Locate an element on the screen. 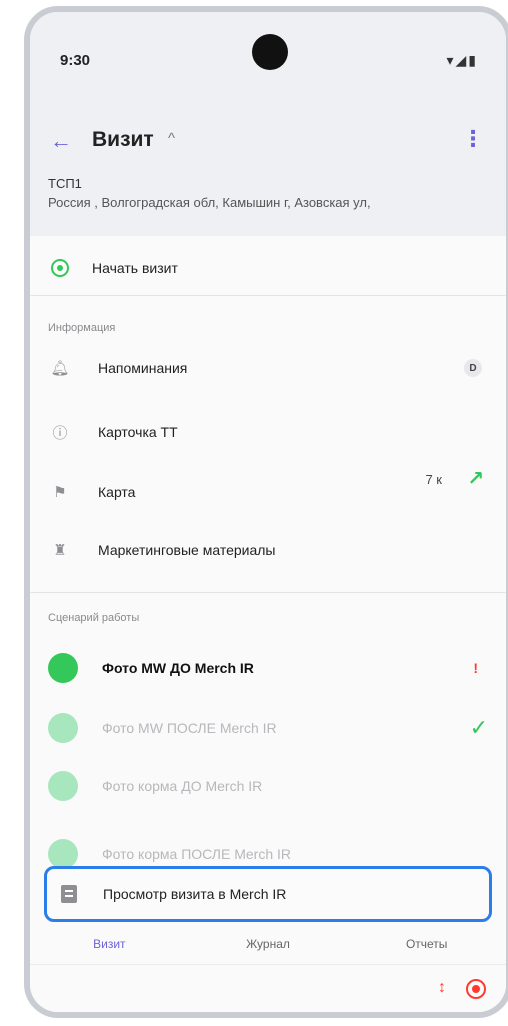  arrow-up-right-icon: ↗ is located at coordinates (475, 478).